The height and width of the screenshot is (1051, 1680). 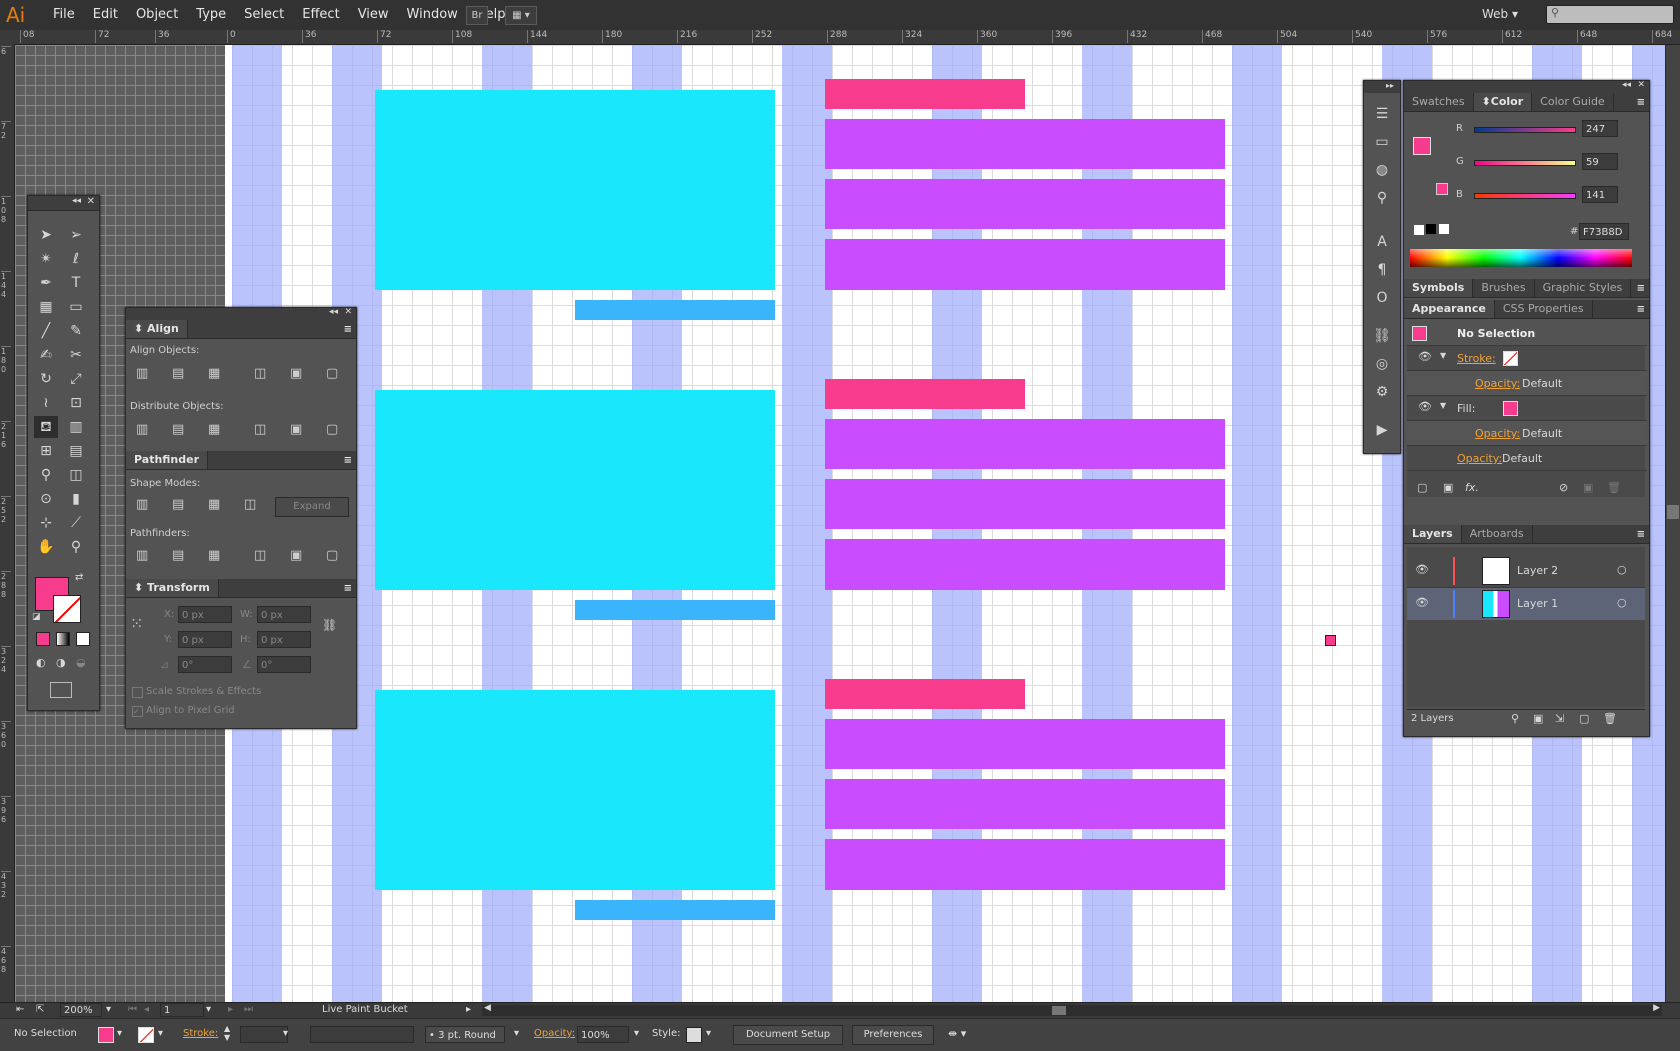 What do you see at coordinates (1382, 170) in the screenshot?
I see `transparency-icon: ◍` at bounding box center [1382, 170].